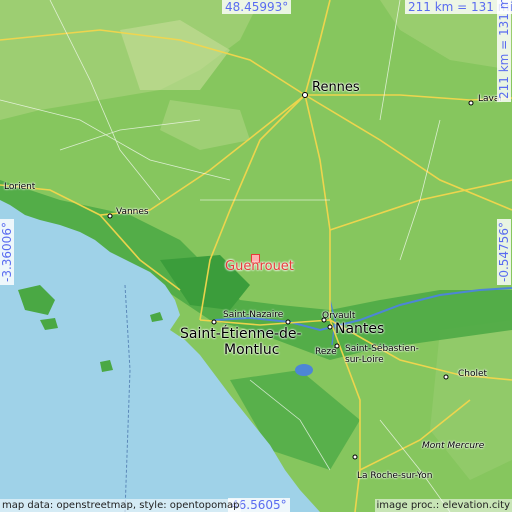 The width and height of the screenshot is (512, 512). I want to click on longitude-right-label: -0.54756°, so click(504, 252).